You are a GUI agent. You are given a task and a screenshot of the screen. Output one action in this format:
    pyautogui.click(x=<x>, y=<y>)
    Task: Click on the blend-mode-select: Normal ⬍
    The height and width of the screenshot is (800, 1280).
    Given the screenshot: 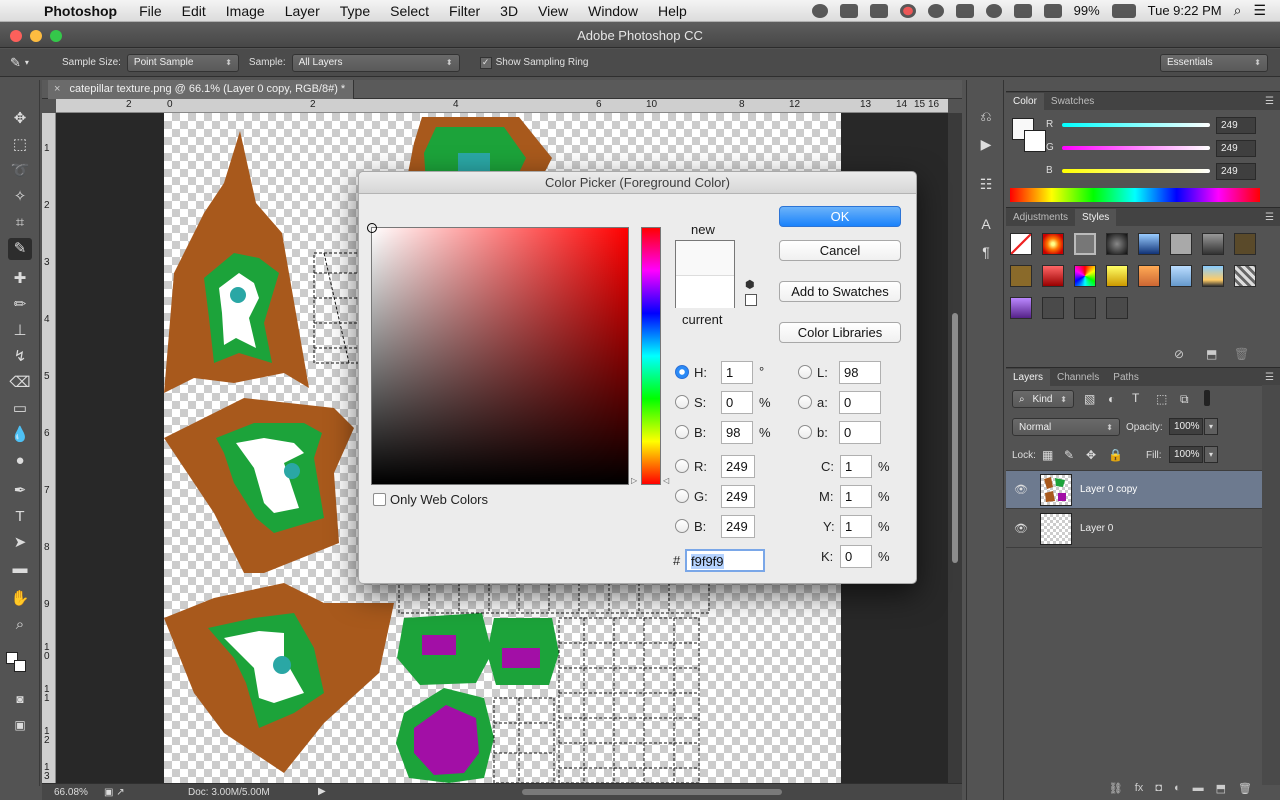 What is the action you would take?
    pyautogui.click(x=1066, y=427)
    